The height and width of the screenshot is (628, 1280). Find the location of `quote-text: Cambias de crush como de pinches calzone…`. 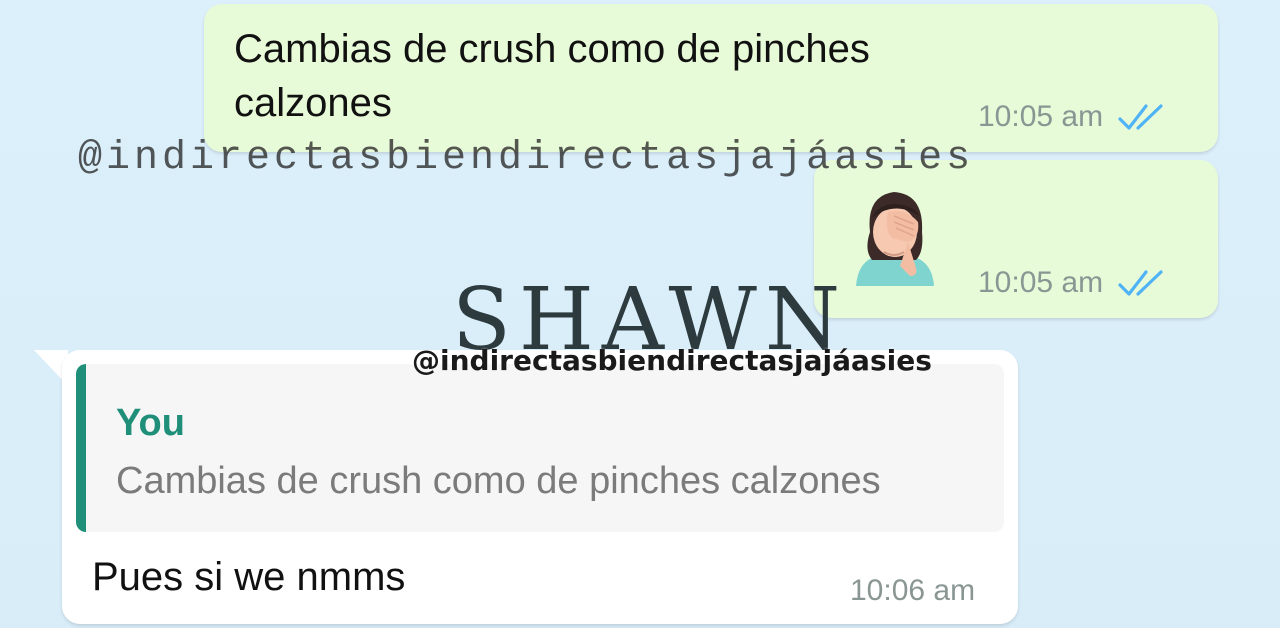

quote-text: Cambias de crush como de pinches calzone… is located at coordinates (498, 481).